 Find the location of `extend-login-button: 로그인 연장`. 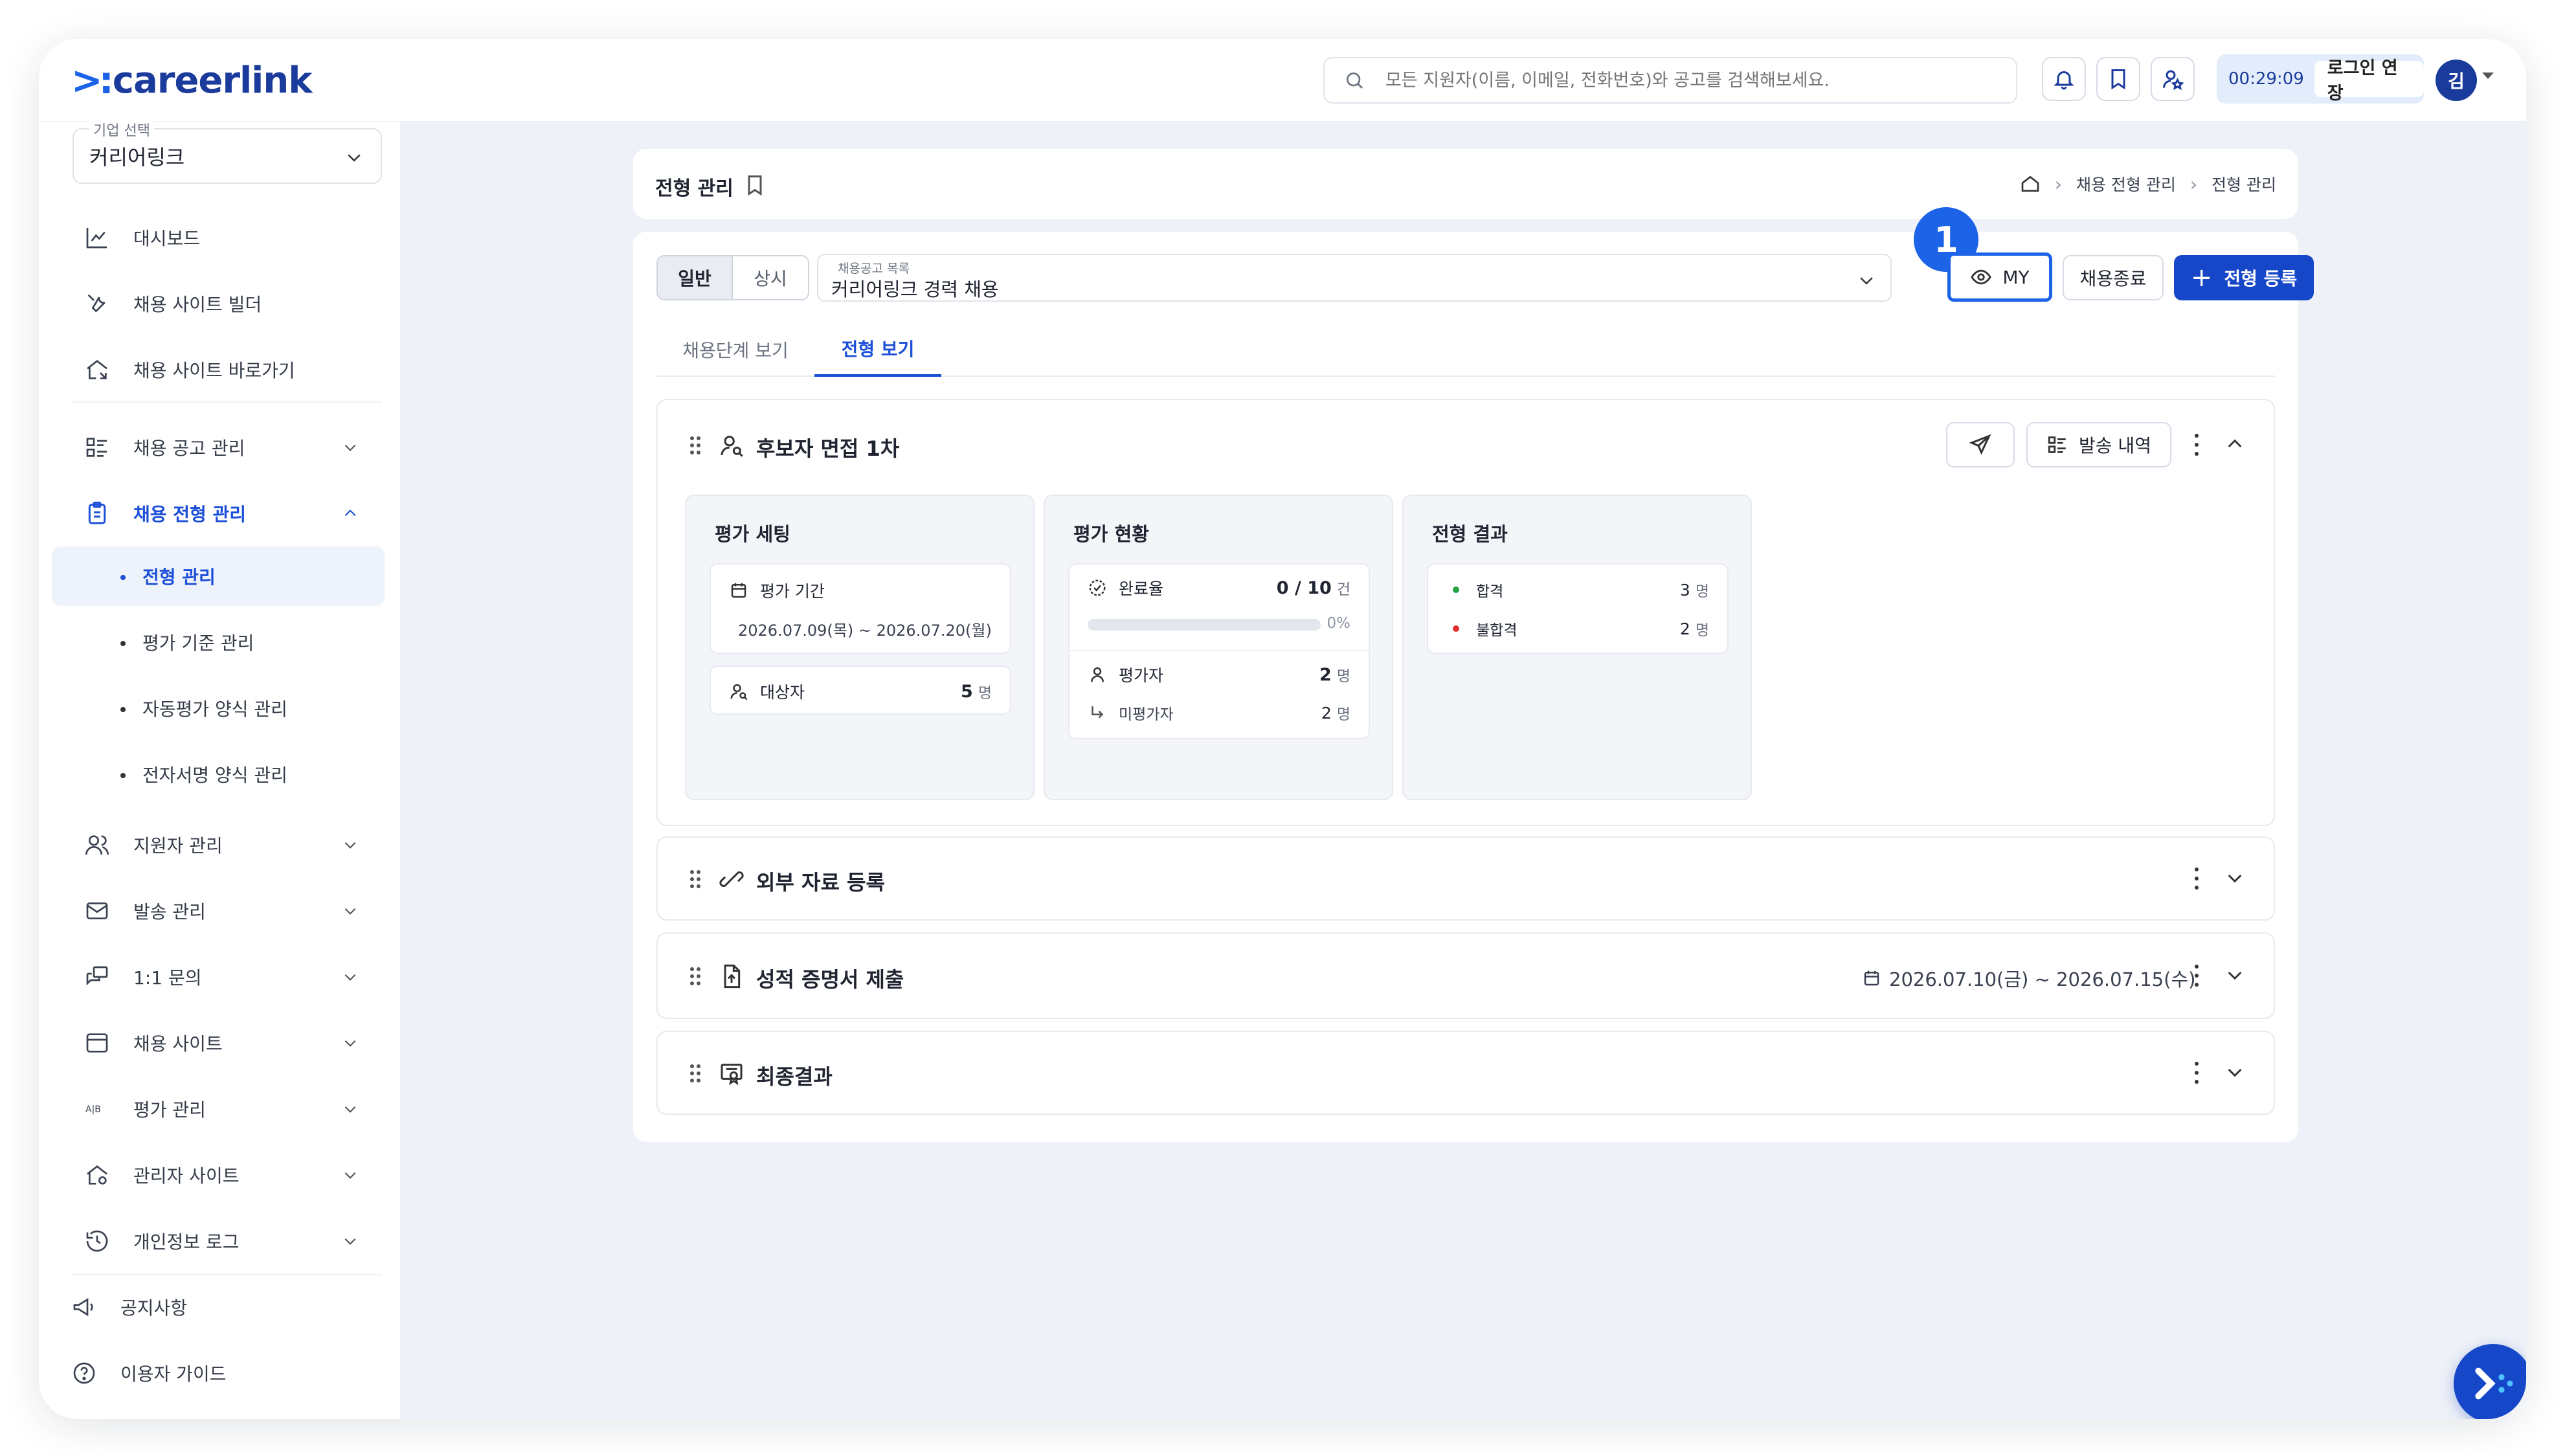

extend-login-button: 로그인 연장 is located at coordinates (2369, 81).